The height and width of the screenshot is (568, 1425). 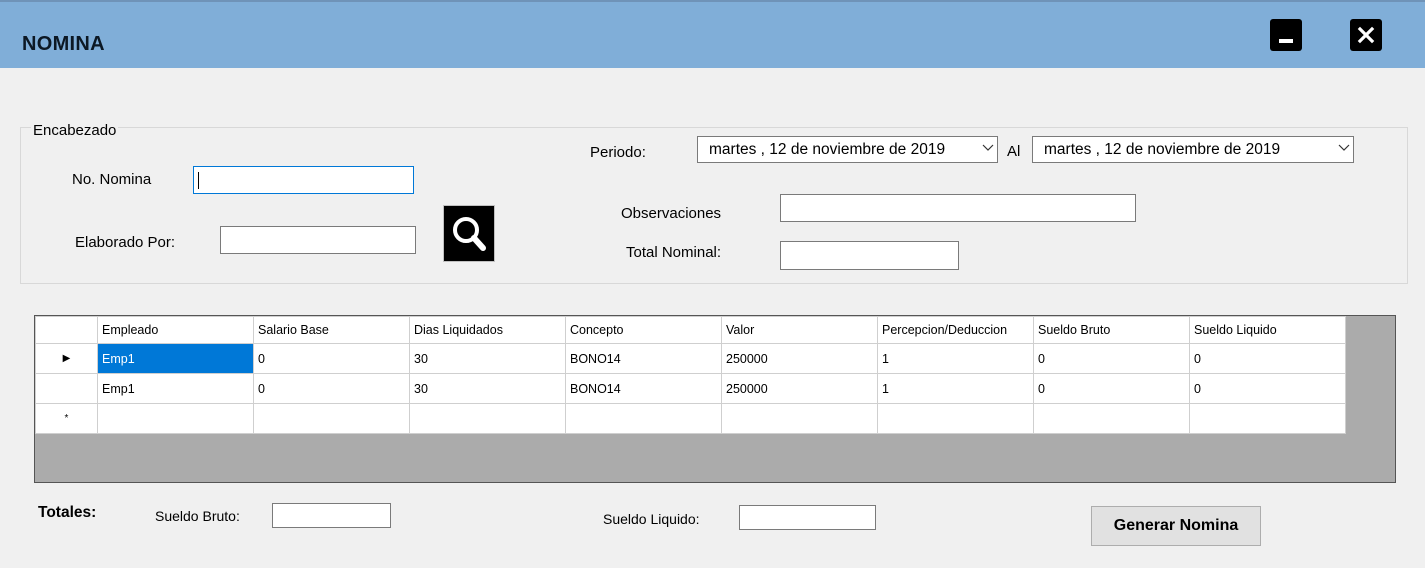 What do you see at coordinates (869, 255) in the screenshot?
I see `total-nominal-input` at bounding box center [869, 255].